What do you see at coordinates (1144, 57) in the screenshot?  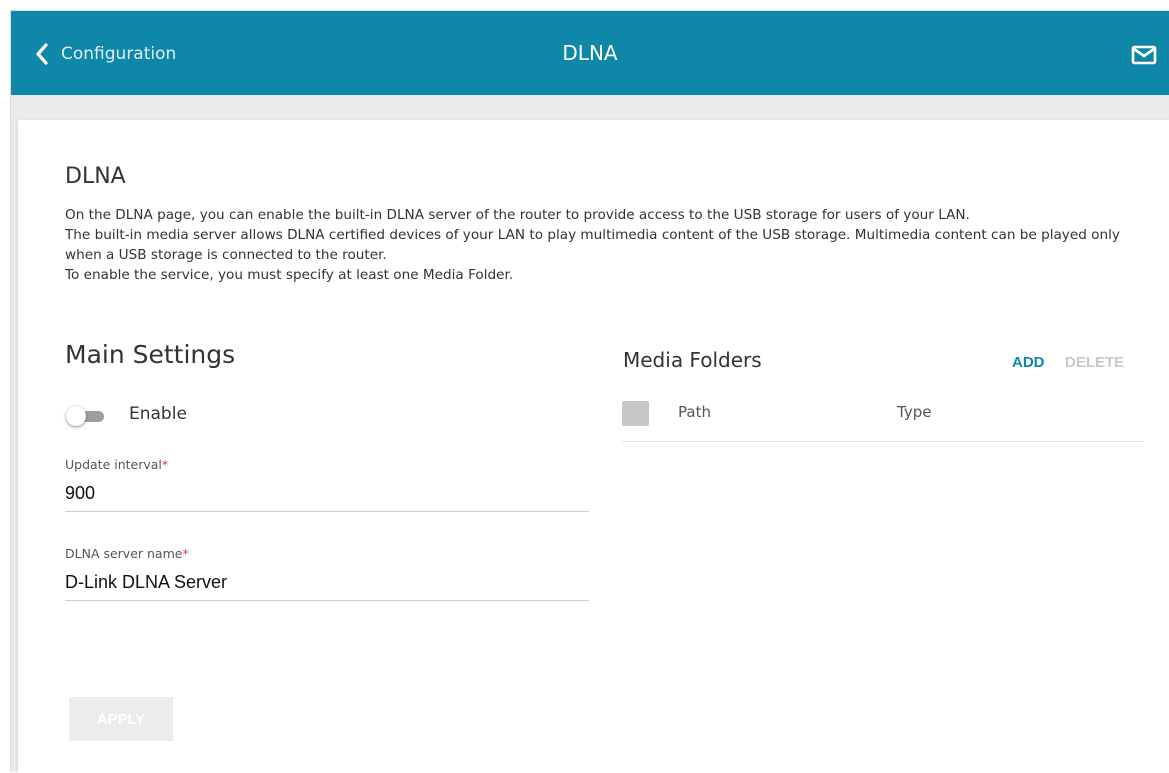 I see `envelope-icon` at bounding box center [1144, 57].